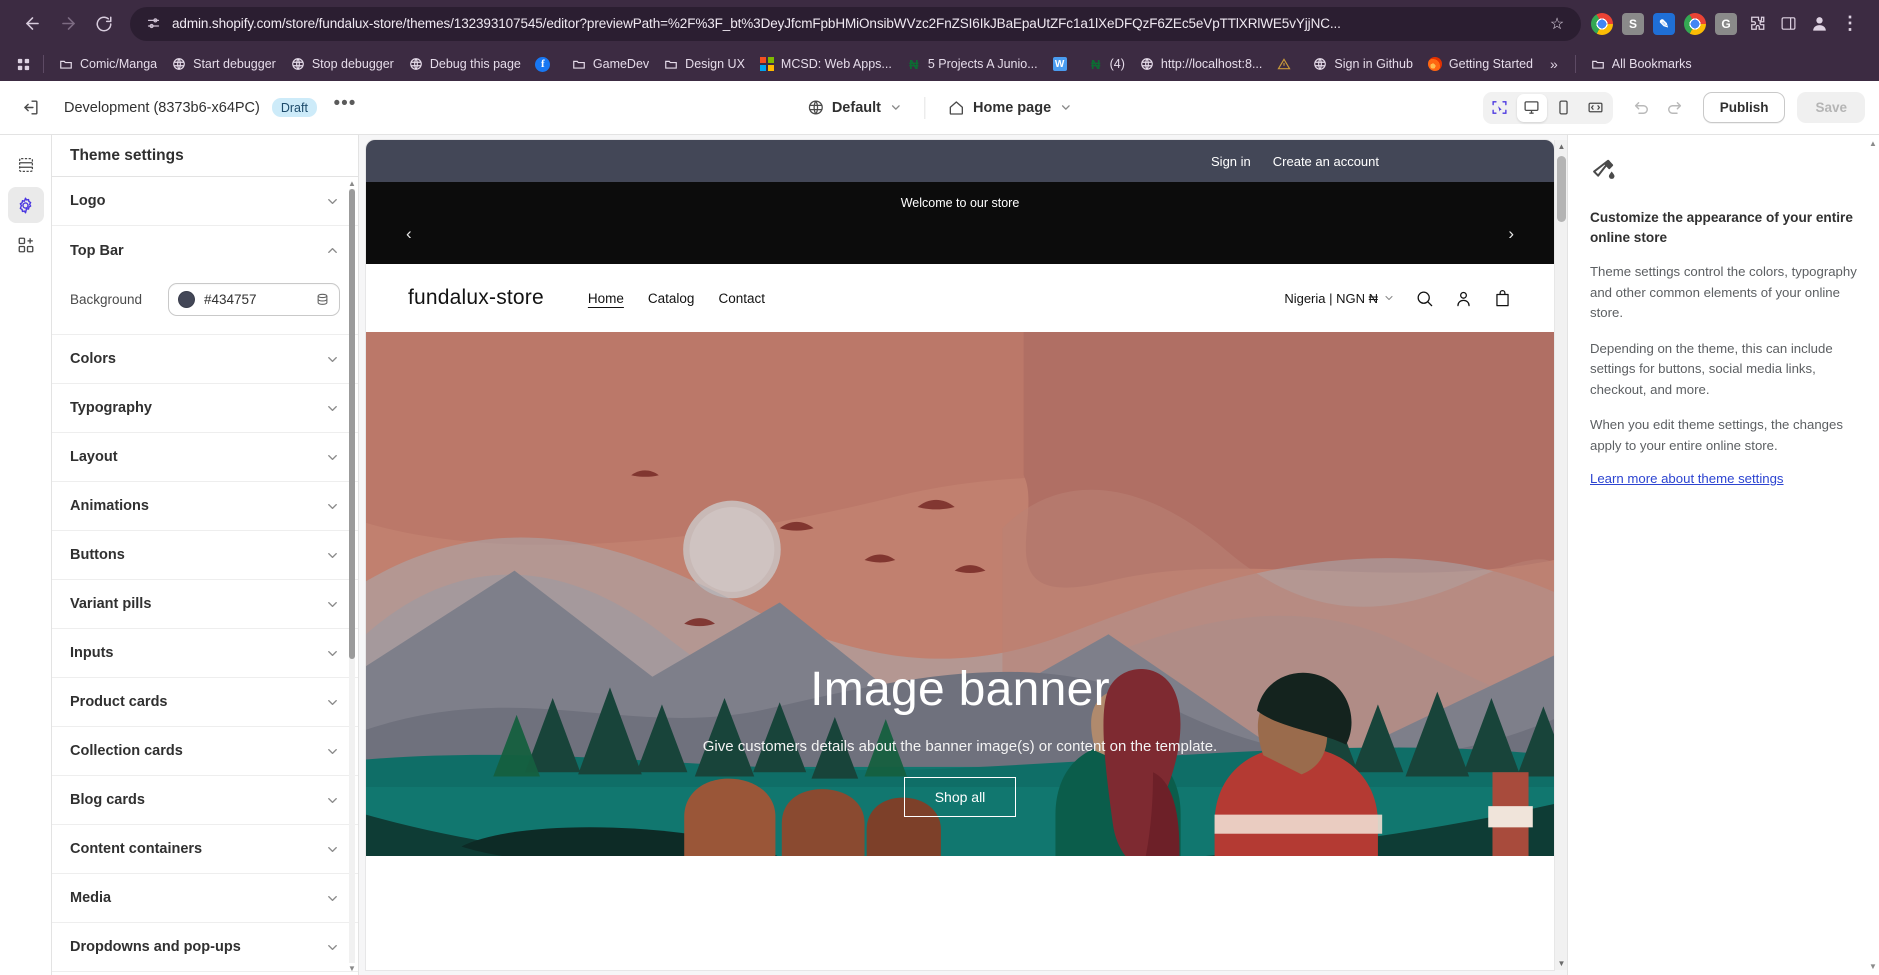  I want to click on back-arrow-icon, so click(32, 24).